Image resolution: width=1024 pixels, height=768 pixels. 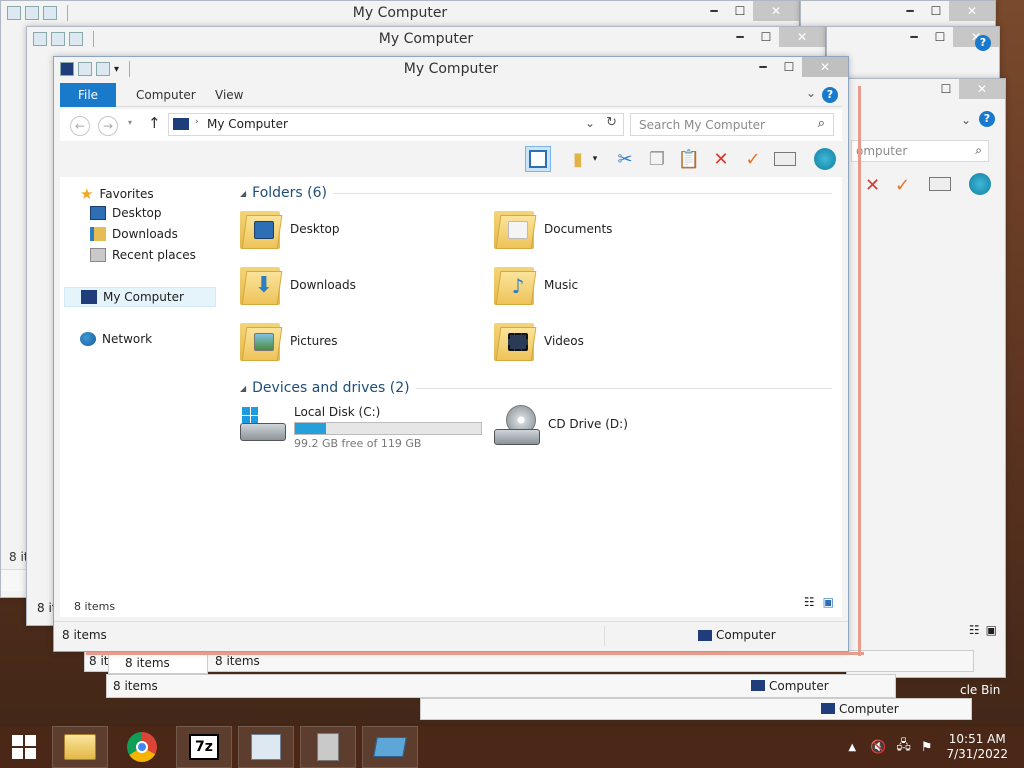 I want to click on address-text: My Computer, so click(x=247, y=124).